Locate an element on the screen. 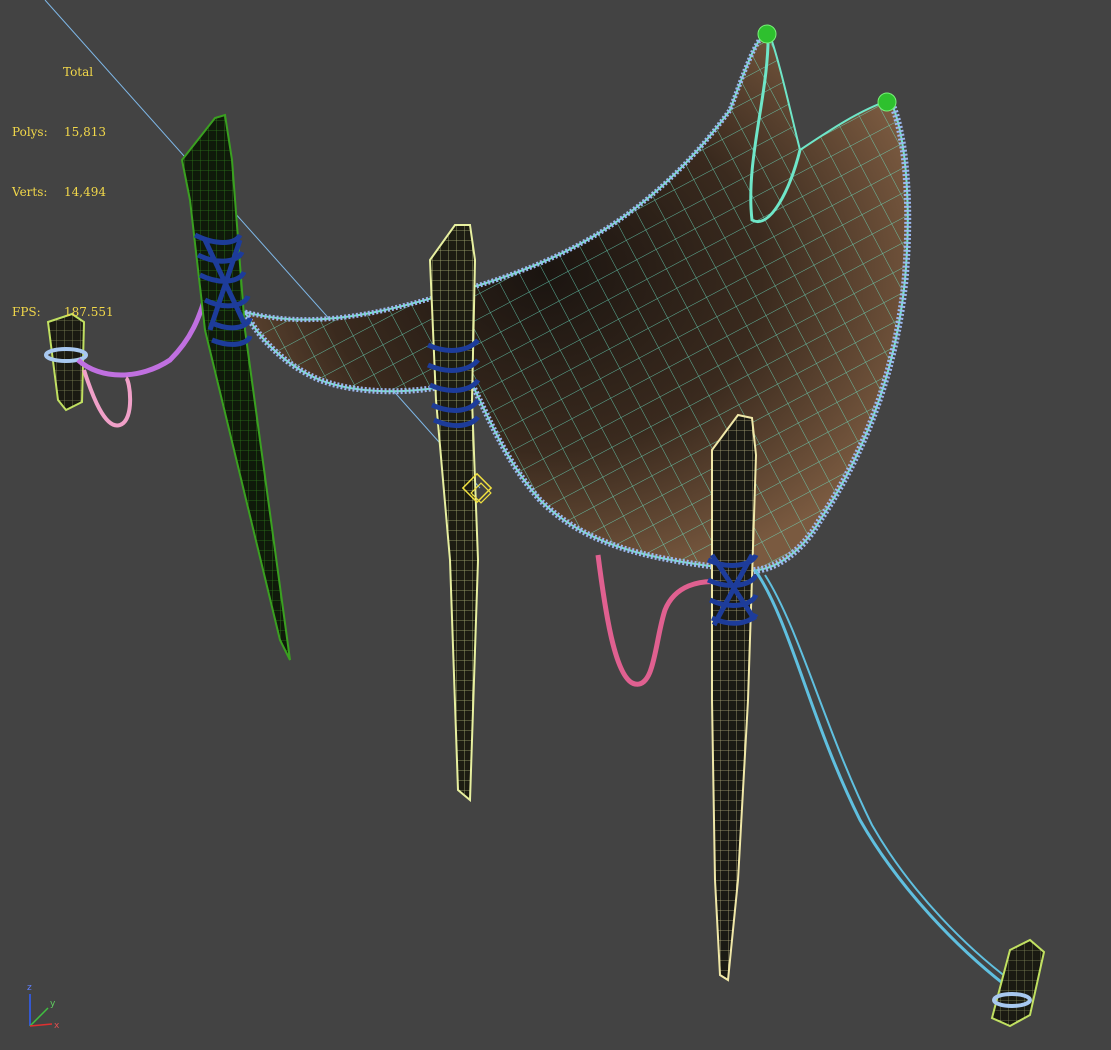 The width and height of the screenshot is (1111, 1050). pole-cream is located at coordinates (734, 697).